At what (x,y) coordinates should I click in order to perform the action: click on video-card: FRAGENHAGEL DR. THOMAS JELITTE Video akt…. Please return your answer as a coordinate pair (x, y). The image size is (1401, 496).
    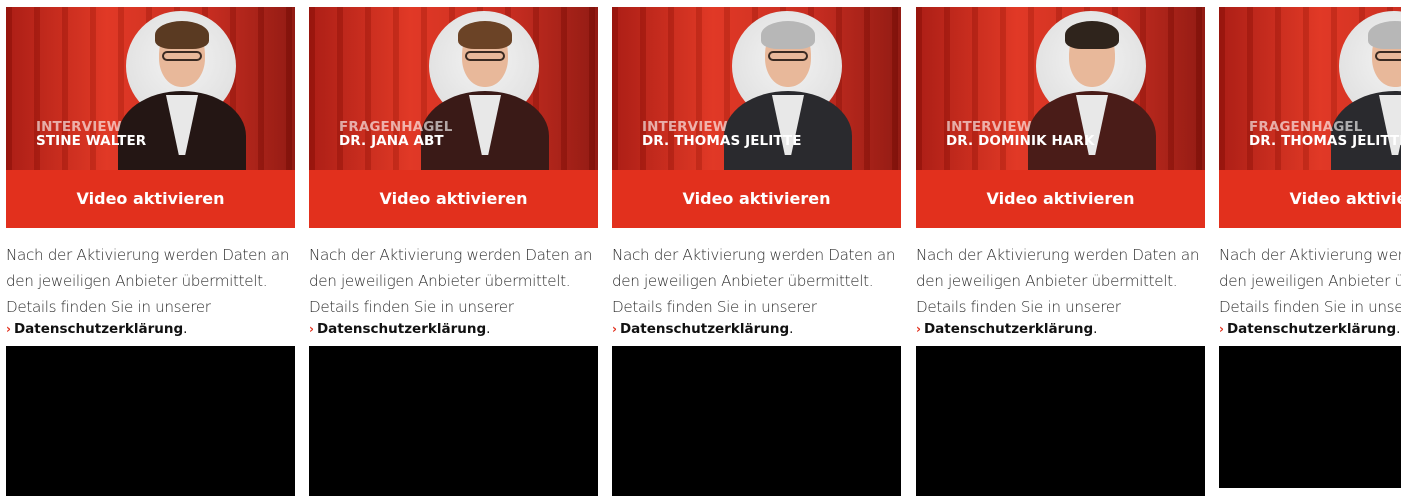
    Looking at the image, I should click on (1310, 247).